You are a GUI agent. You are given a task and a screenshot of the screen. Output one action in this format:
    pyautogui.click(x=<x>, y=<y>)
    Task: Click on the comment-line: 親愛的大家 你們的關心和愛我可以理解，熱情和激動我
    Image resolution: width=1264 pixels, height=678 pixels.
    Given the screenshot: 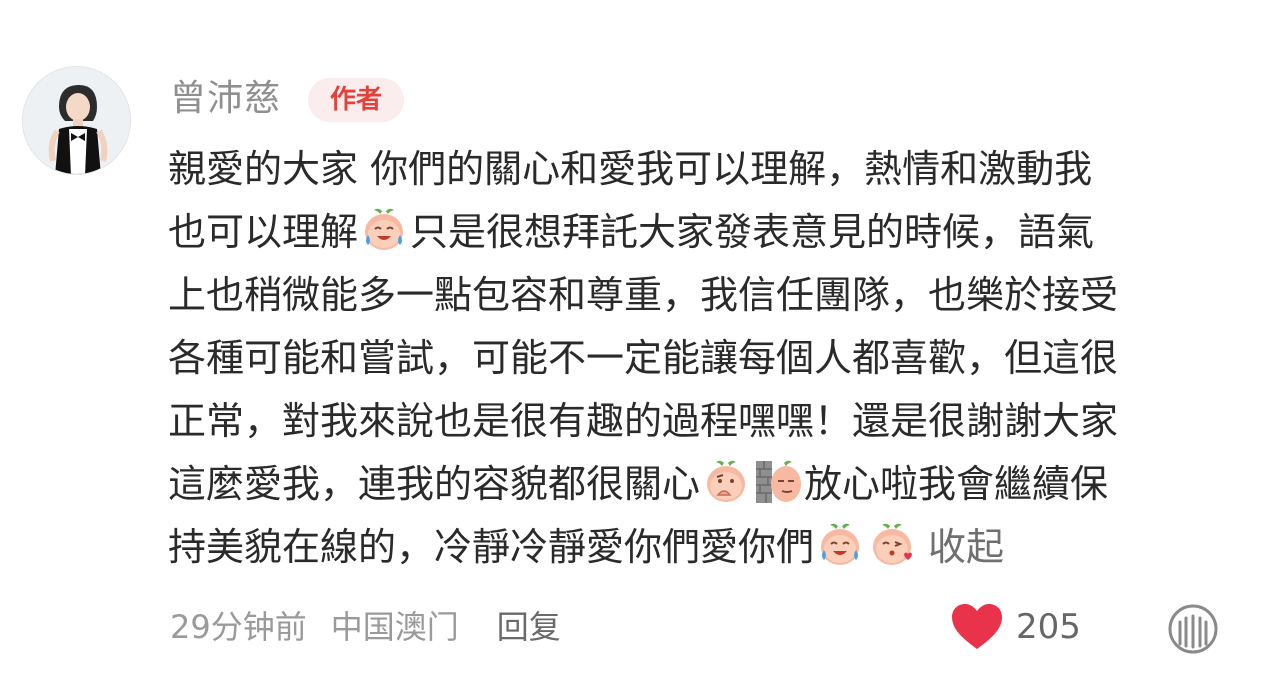 What is the action you would take?
    pyautogui.click(x=630, y=169)
    